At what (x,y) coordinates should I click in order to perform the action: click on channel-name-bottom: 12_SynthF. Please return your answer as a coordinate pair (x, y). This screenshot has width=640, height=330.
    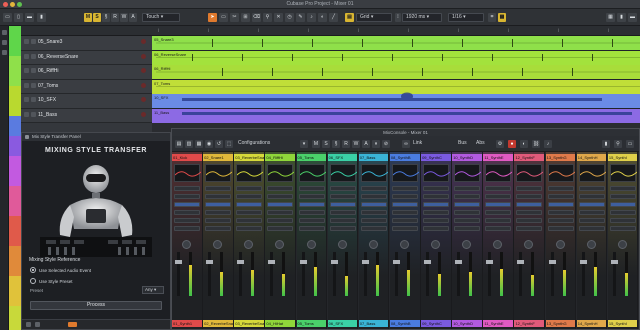
    Looking at the image, I should click on (529, 323).